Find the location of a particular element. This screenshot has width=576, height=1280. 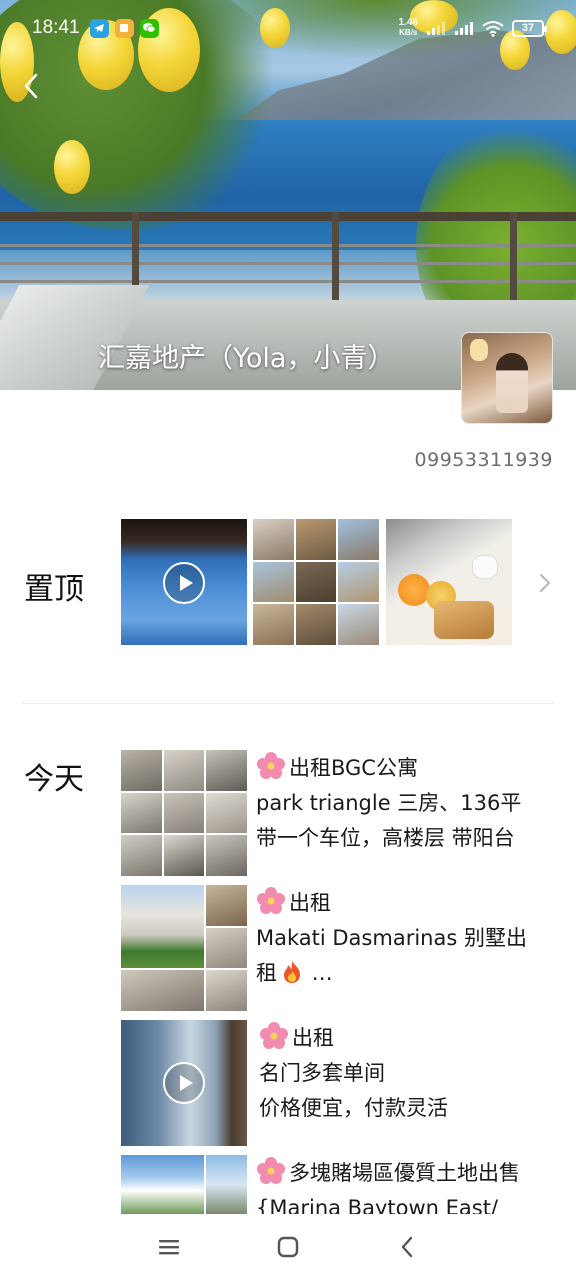

menu-icon is located at coordinates (169, 1247).